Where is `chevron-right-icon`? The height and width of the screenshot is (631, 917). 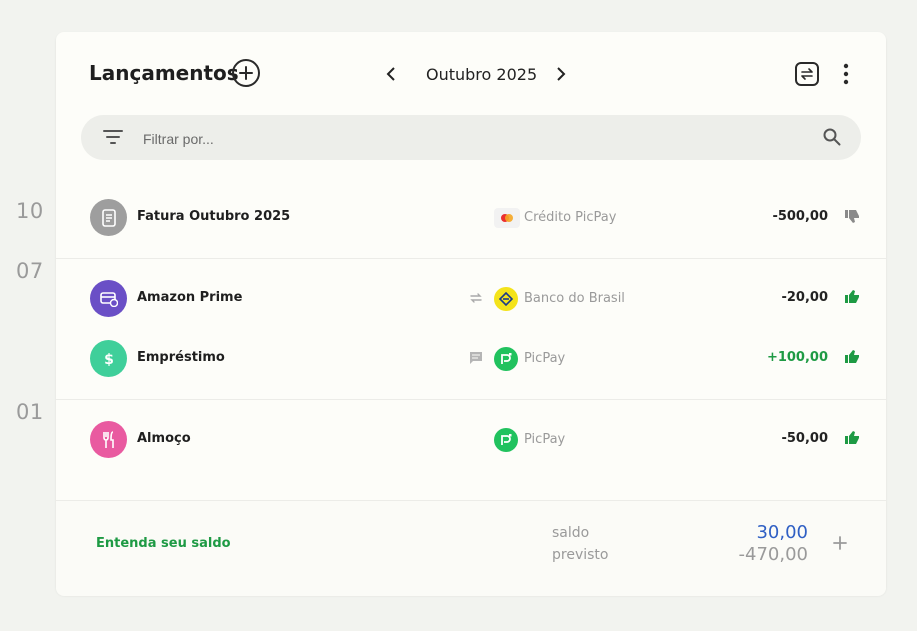 chevron-right-icon is located at coordinates (561, 74).